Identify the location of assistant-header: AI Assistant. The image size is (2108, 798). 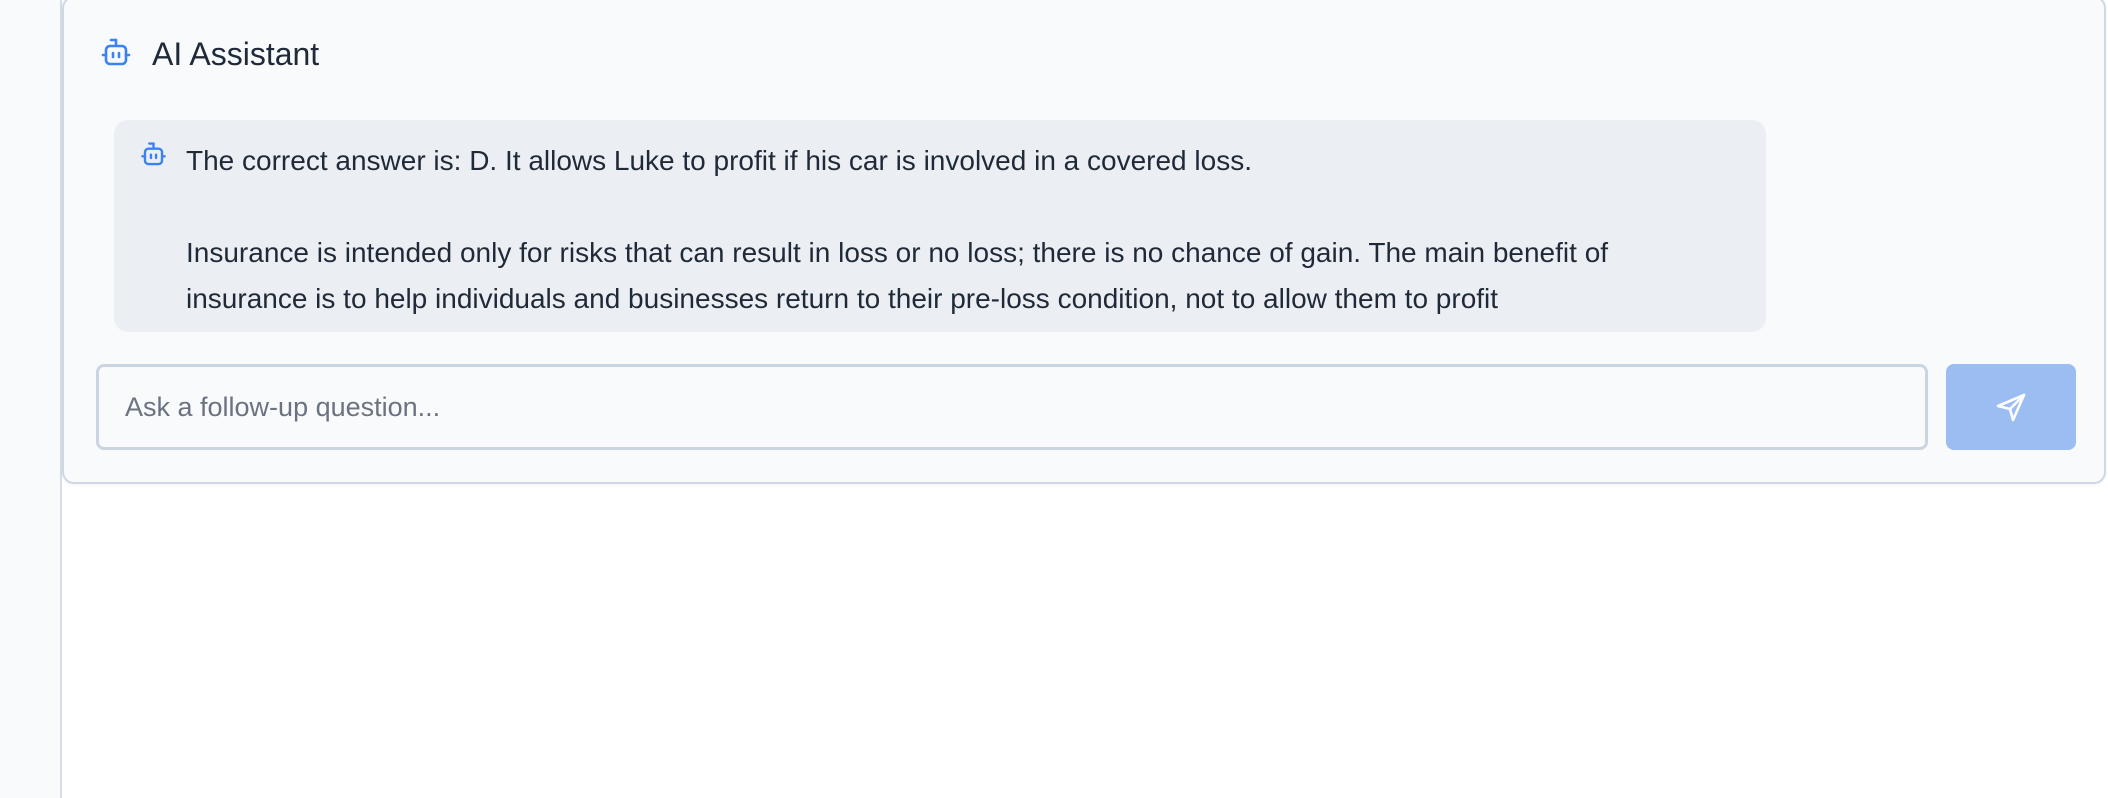
(208, 54).